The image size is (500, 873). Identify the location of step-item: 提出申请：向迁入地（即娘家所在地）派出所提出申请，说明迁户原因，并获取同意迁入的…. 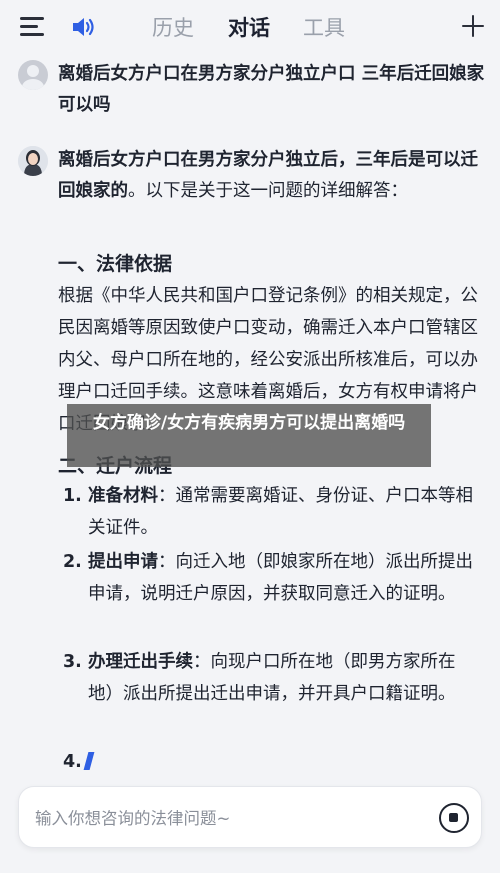
(284, 578).